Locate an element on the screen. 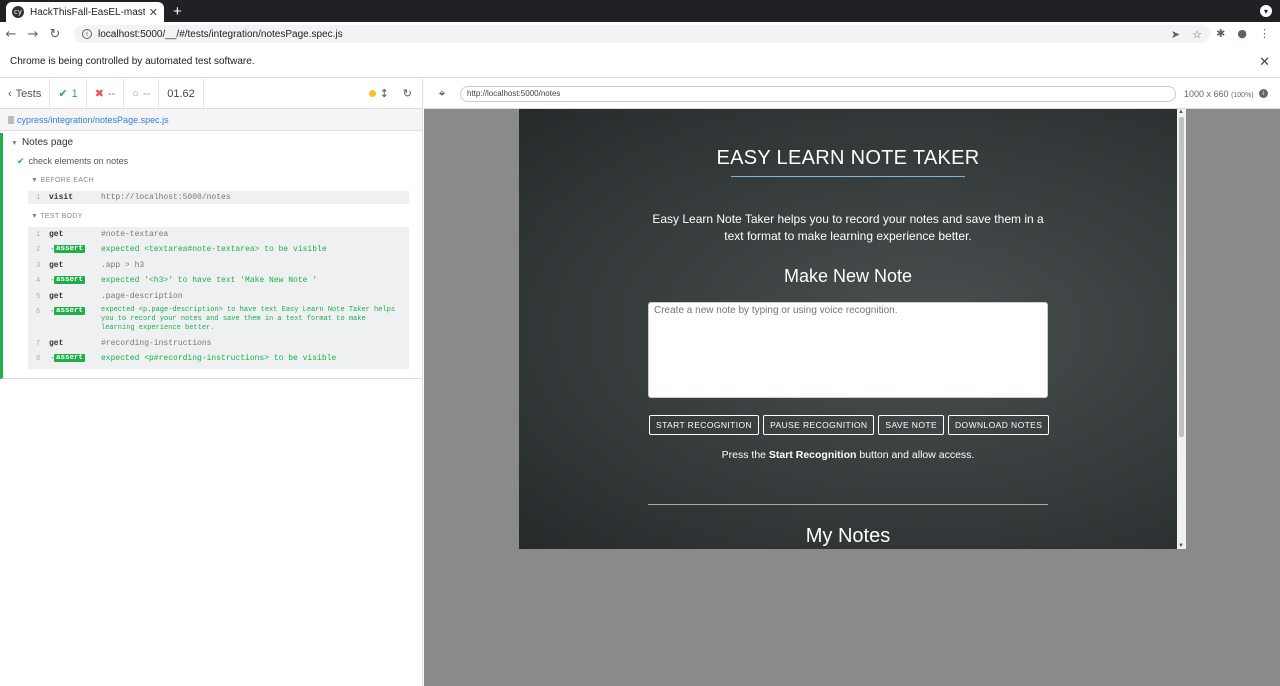  circle-icon: ○ is located at coordinates (135, 93).